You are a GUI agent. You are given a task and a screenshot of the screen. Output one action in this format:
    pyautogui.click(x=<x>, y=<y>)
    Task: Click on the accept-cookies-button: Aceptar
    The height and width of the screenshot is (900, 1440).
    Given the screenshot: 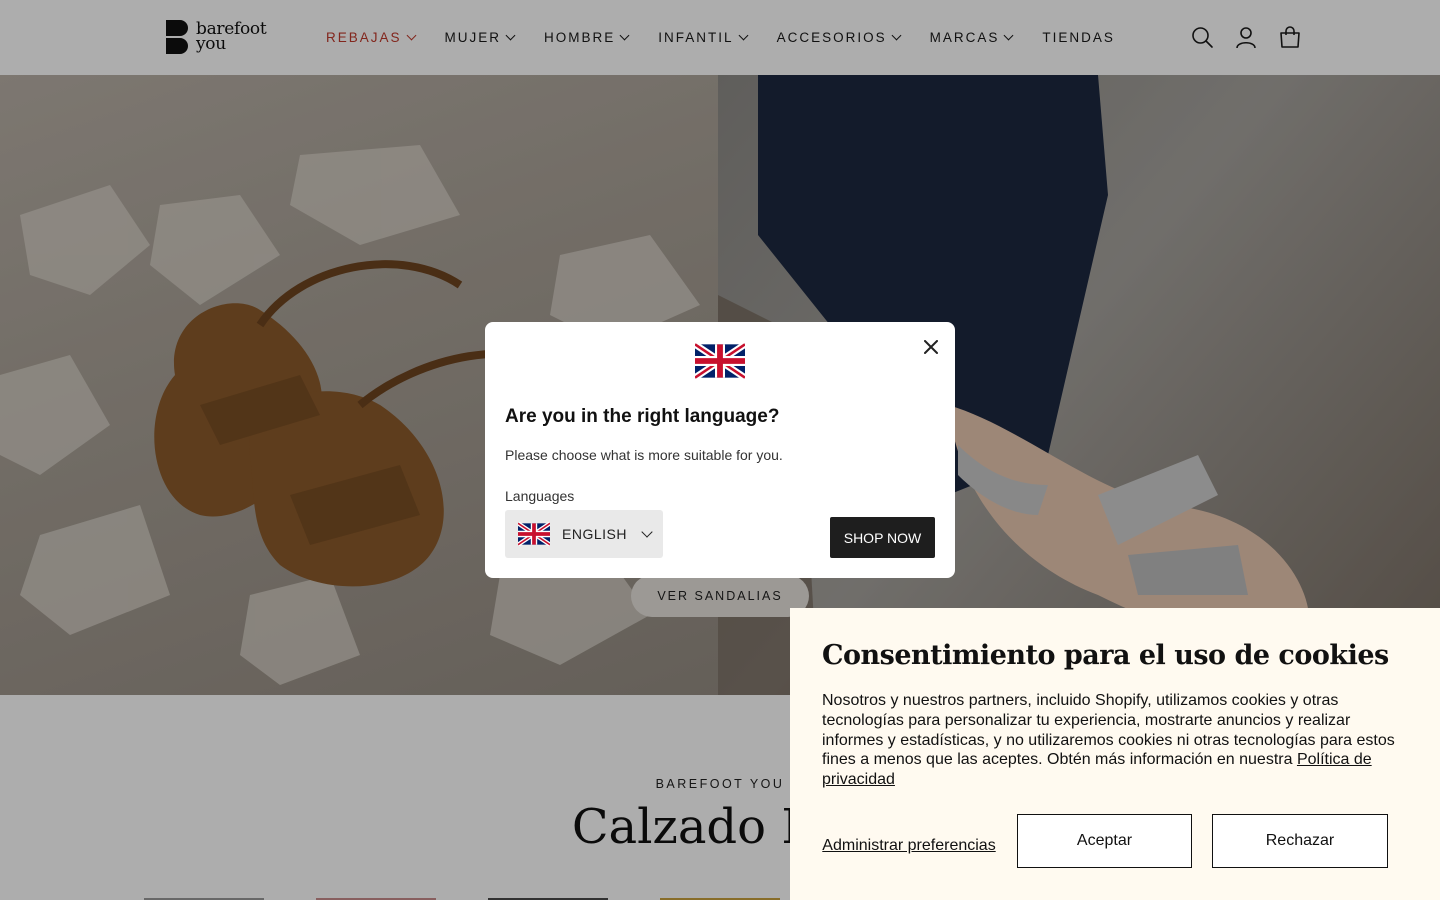 What is the action you would take?
    pyautogui.click(x=1104, y=841)
    